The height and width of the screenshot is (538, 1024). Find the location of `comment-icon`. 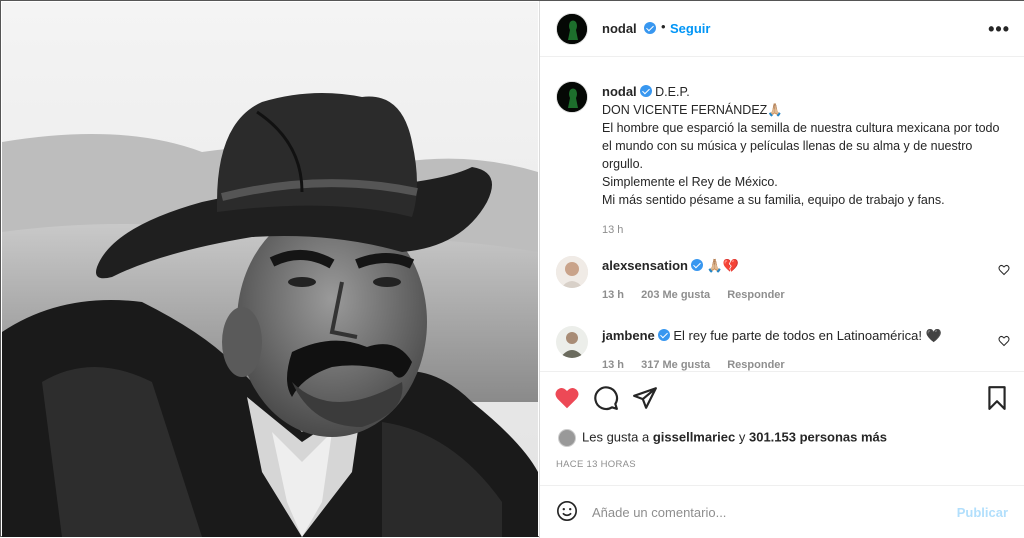

comment-icon is located at coordinates (606, 398).